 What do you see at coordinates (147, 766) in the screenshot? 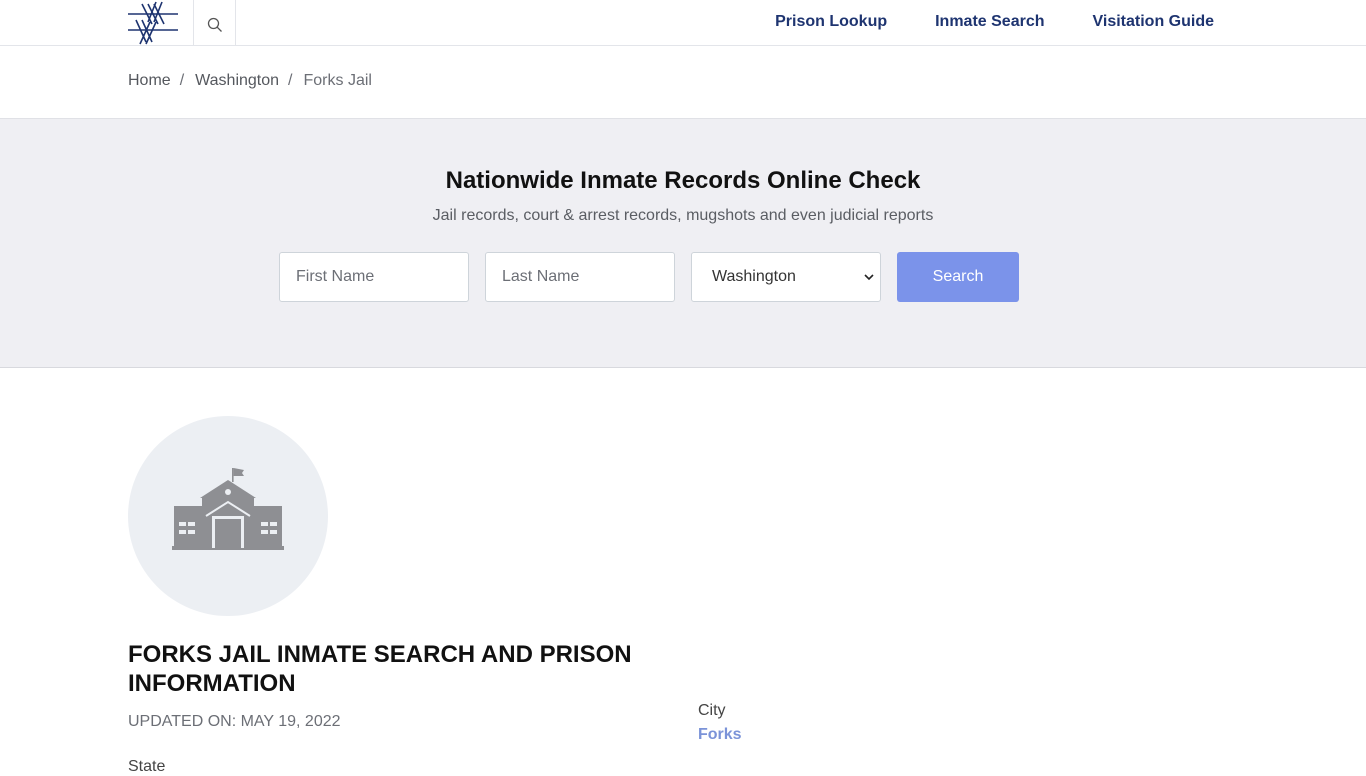
I see `state-label: State` at bounding box center [147, 766].